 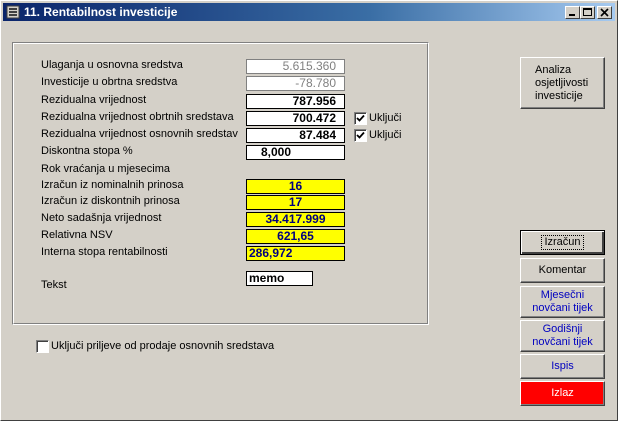 I want to click on result-neto-sadasnja: 34.417.999, so click(x=295, y=219).